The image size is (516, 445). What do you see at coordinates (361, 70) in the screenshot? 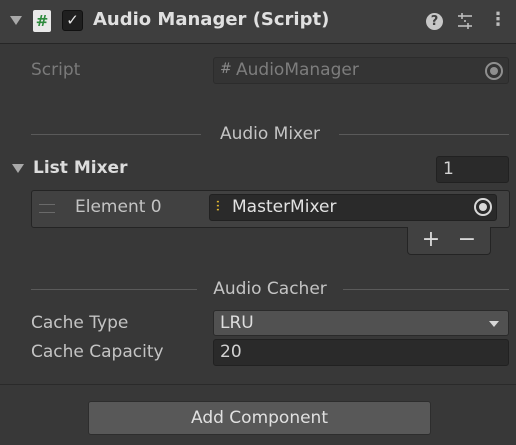
I see `script-field: # AudioManager` at bounding box center [361, 70].